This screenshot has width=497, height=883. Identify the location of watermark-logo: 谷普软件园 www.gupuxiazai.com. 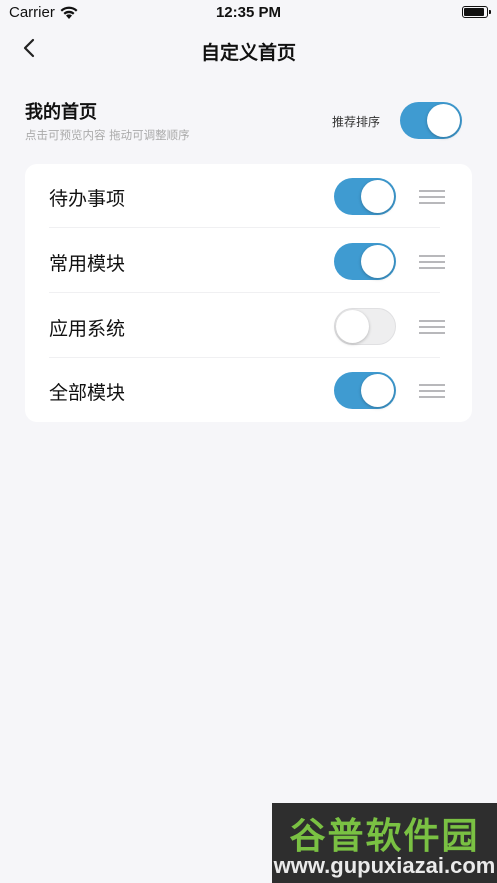
(384, 843).